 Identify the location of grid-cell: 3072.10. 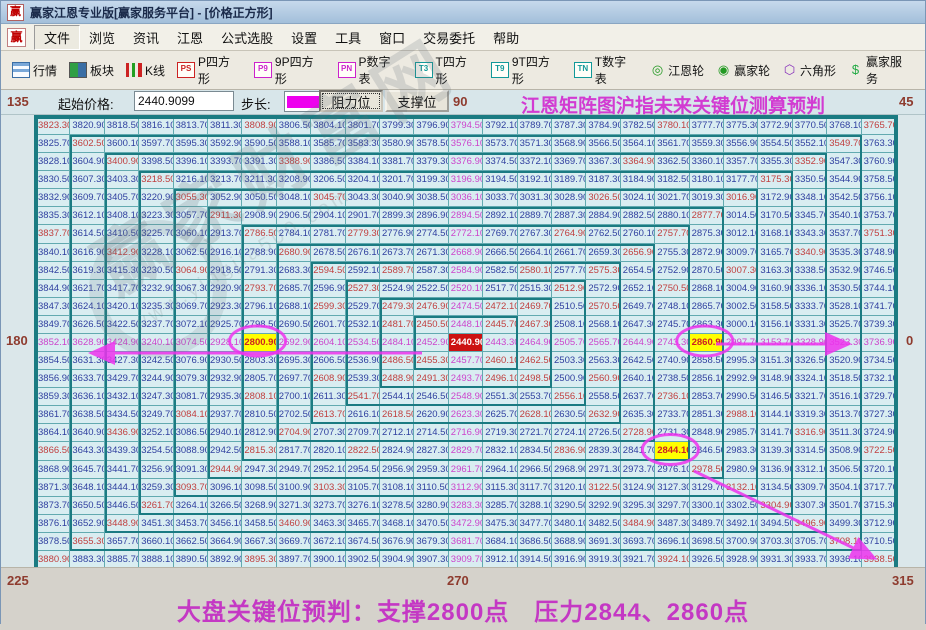
(190, 324).